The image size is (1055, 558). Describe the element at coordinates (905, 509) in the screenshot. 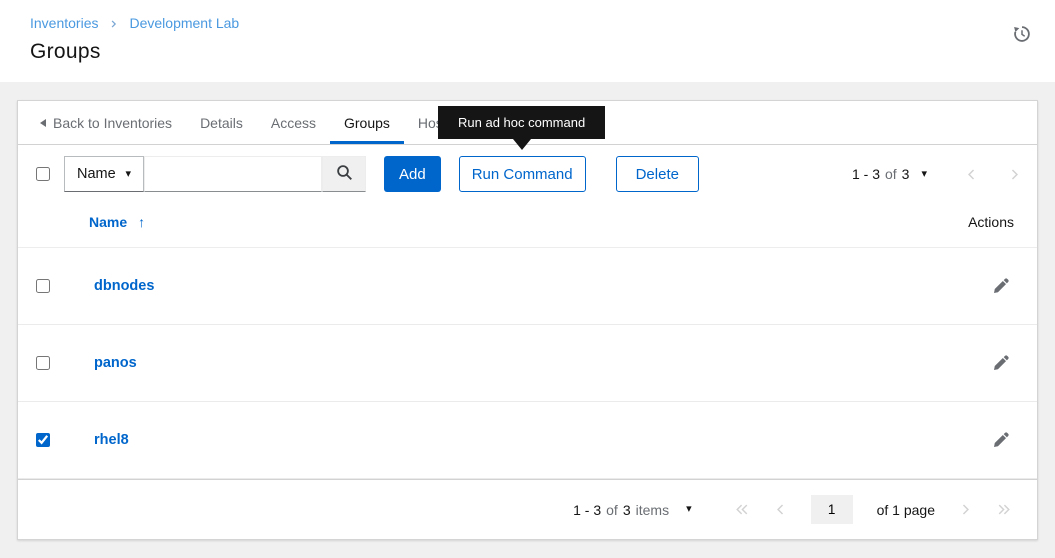

I see `page-count-label: of 1 page` at that location.